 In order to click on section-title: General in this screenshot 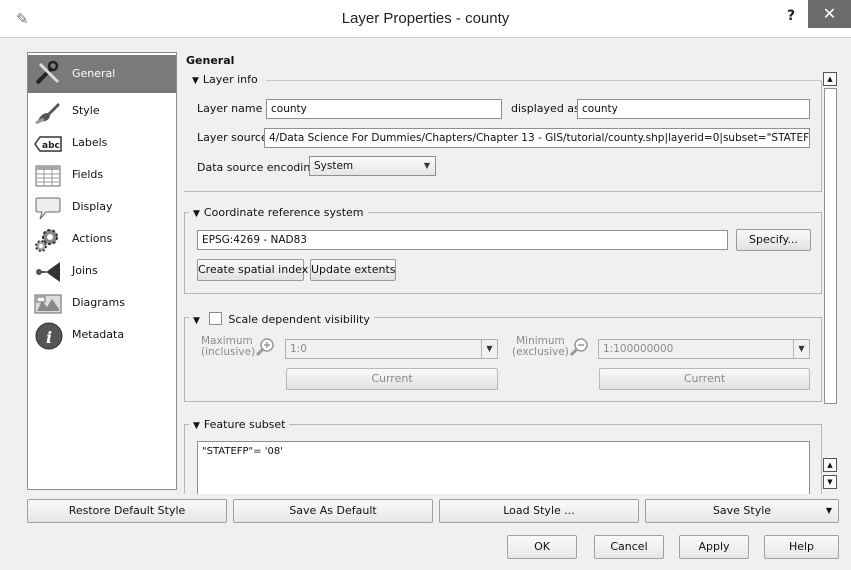, I will do `click(210, 60)`.